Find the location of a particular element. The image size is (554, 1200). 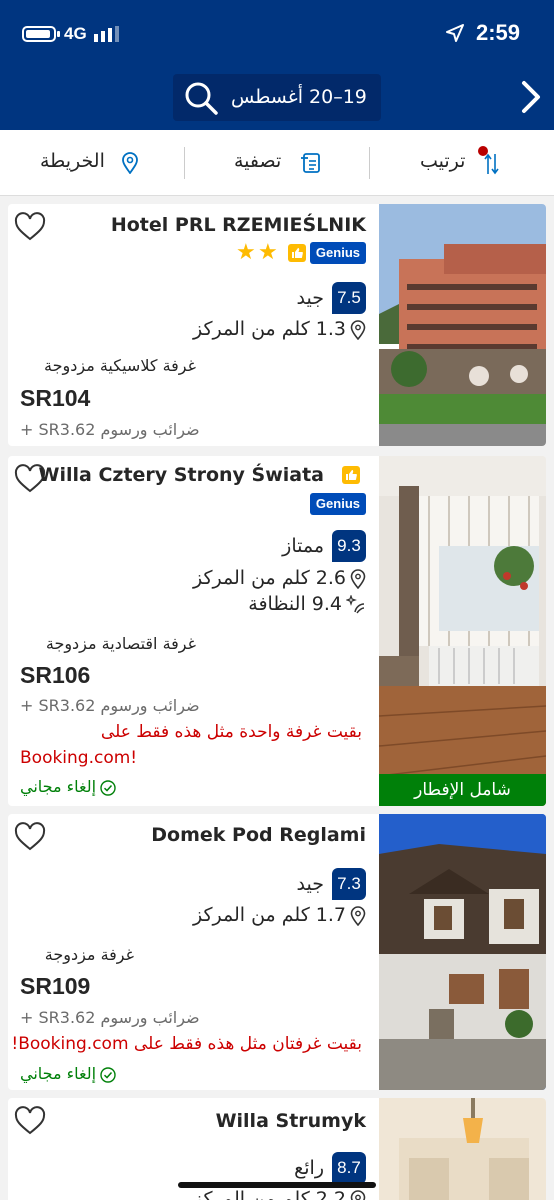

review-score: 9.3 is located at coordinates (349, 546).